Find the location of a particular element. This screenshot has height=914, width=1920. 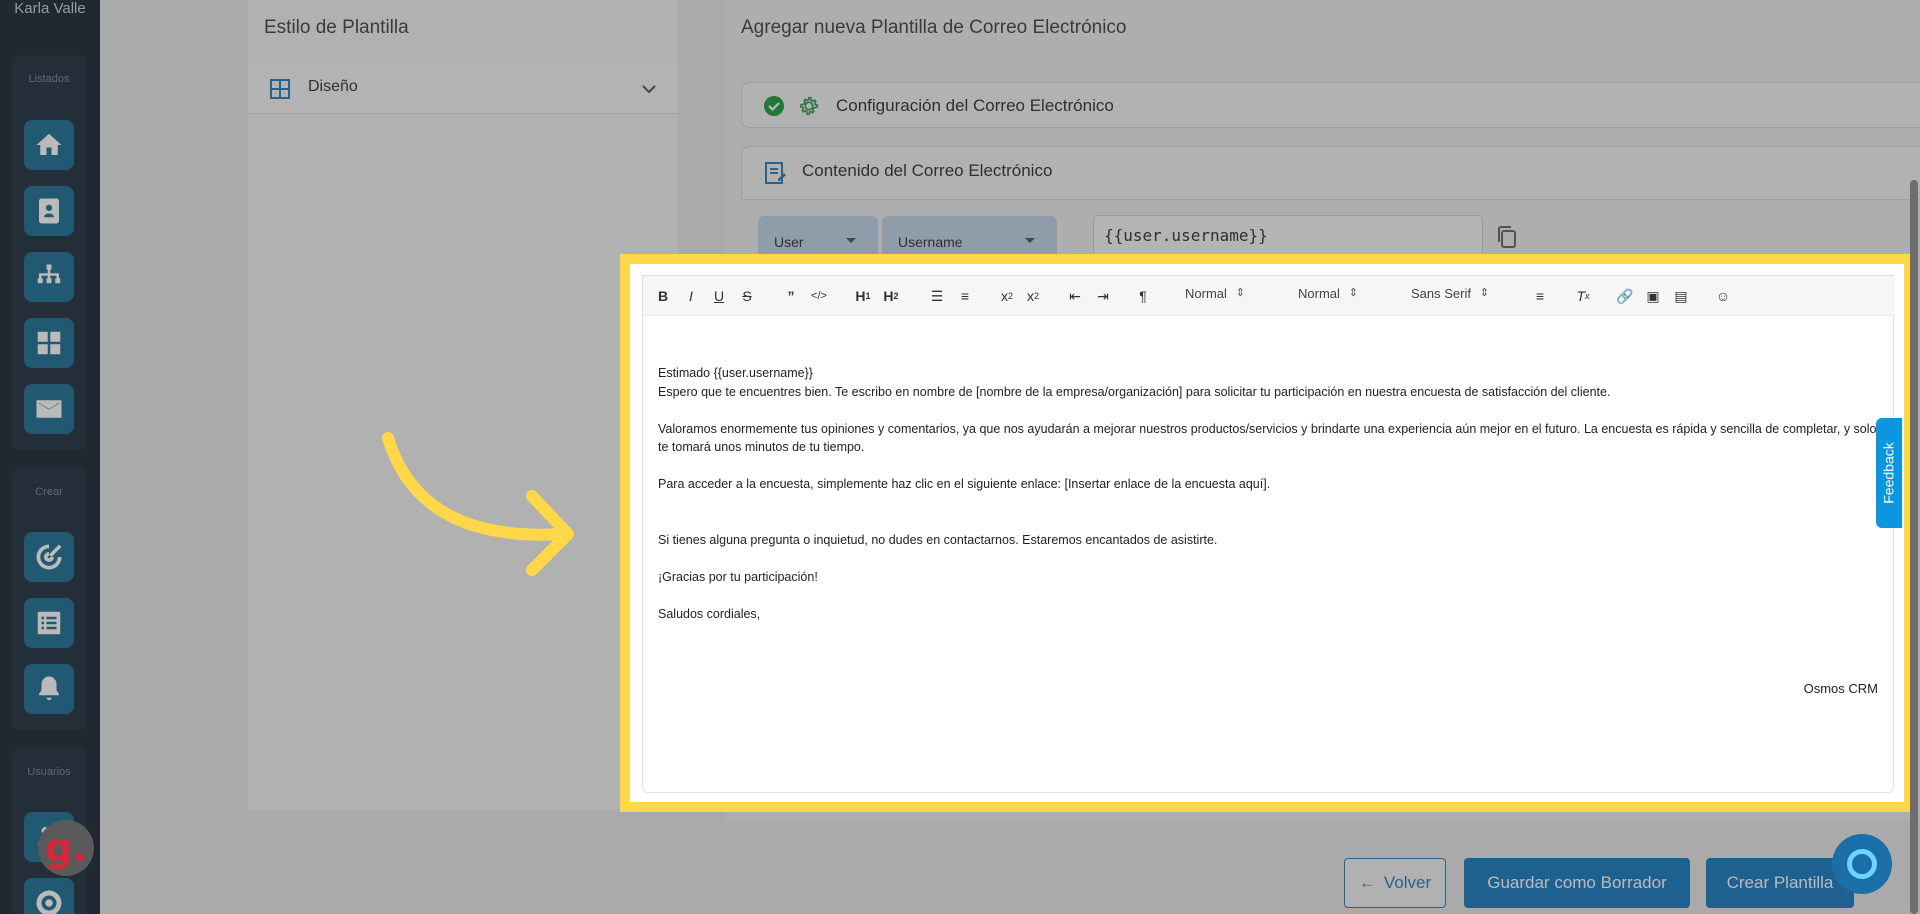

home-button is located at coordinates (49, 145).